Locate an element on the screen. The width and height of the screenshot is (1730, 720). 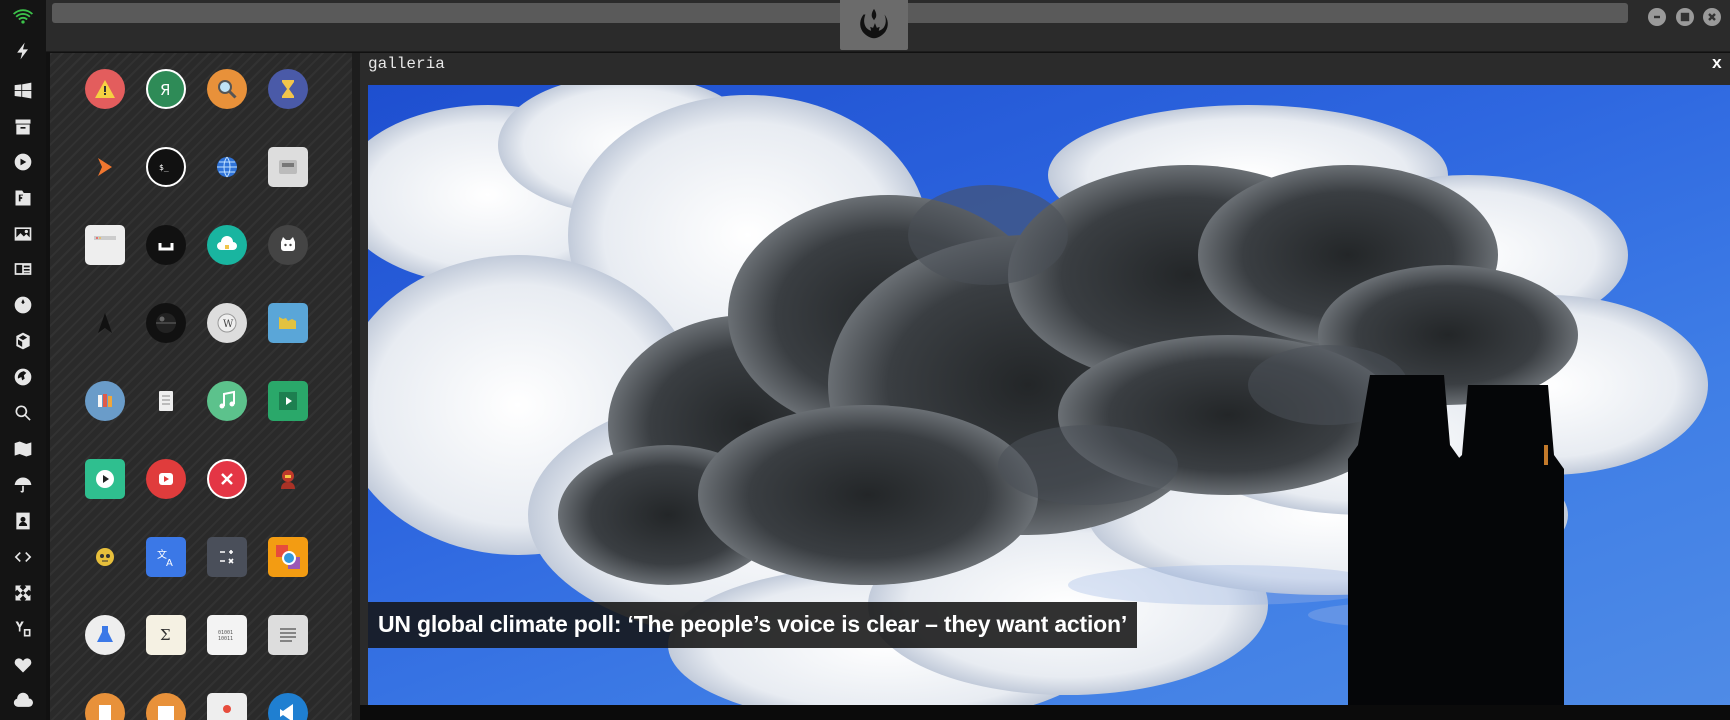
windows-icon is located at coordinates (23, 91).